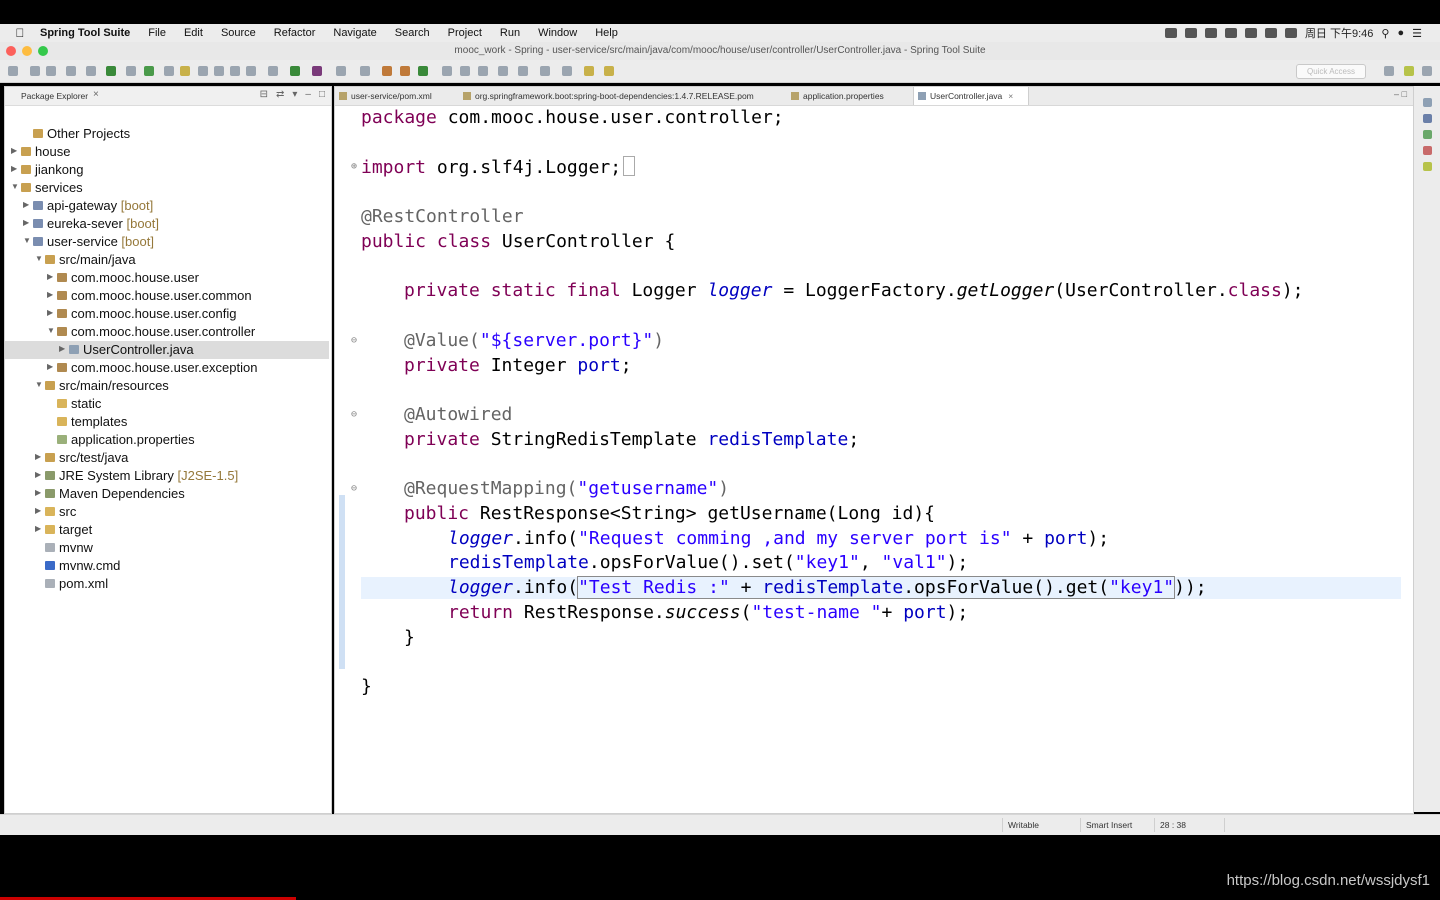 This screenshot has width=1440, height=900. I want to click on prev-edit-icon, so click(567, 71).